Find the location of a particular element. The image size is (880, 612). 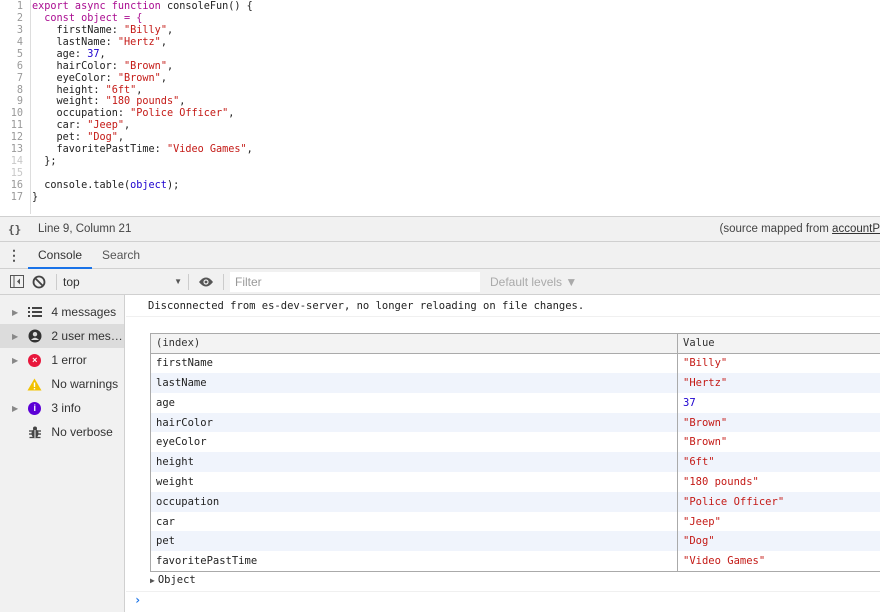

code-token: console.table( is located at coordinates (81, 185).